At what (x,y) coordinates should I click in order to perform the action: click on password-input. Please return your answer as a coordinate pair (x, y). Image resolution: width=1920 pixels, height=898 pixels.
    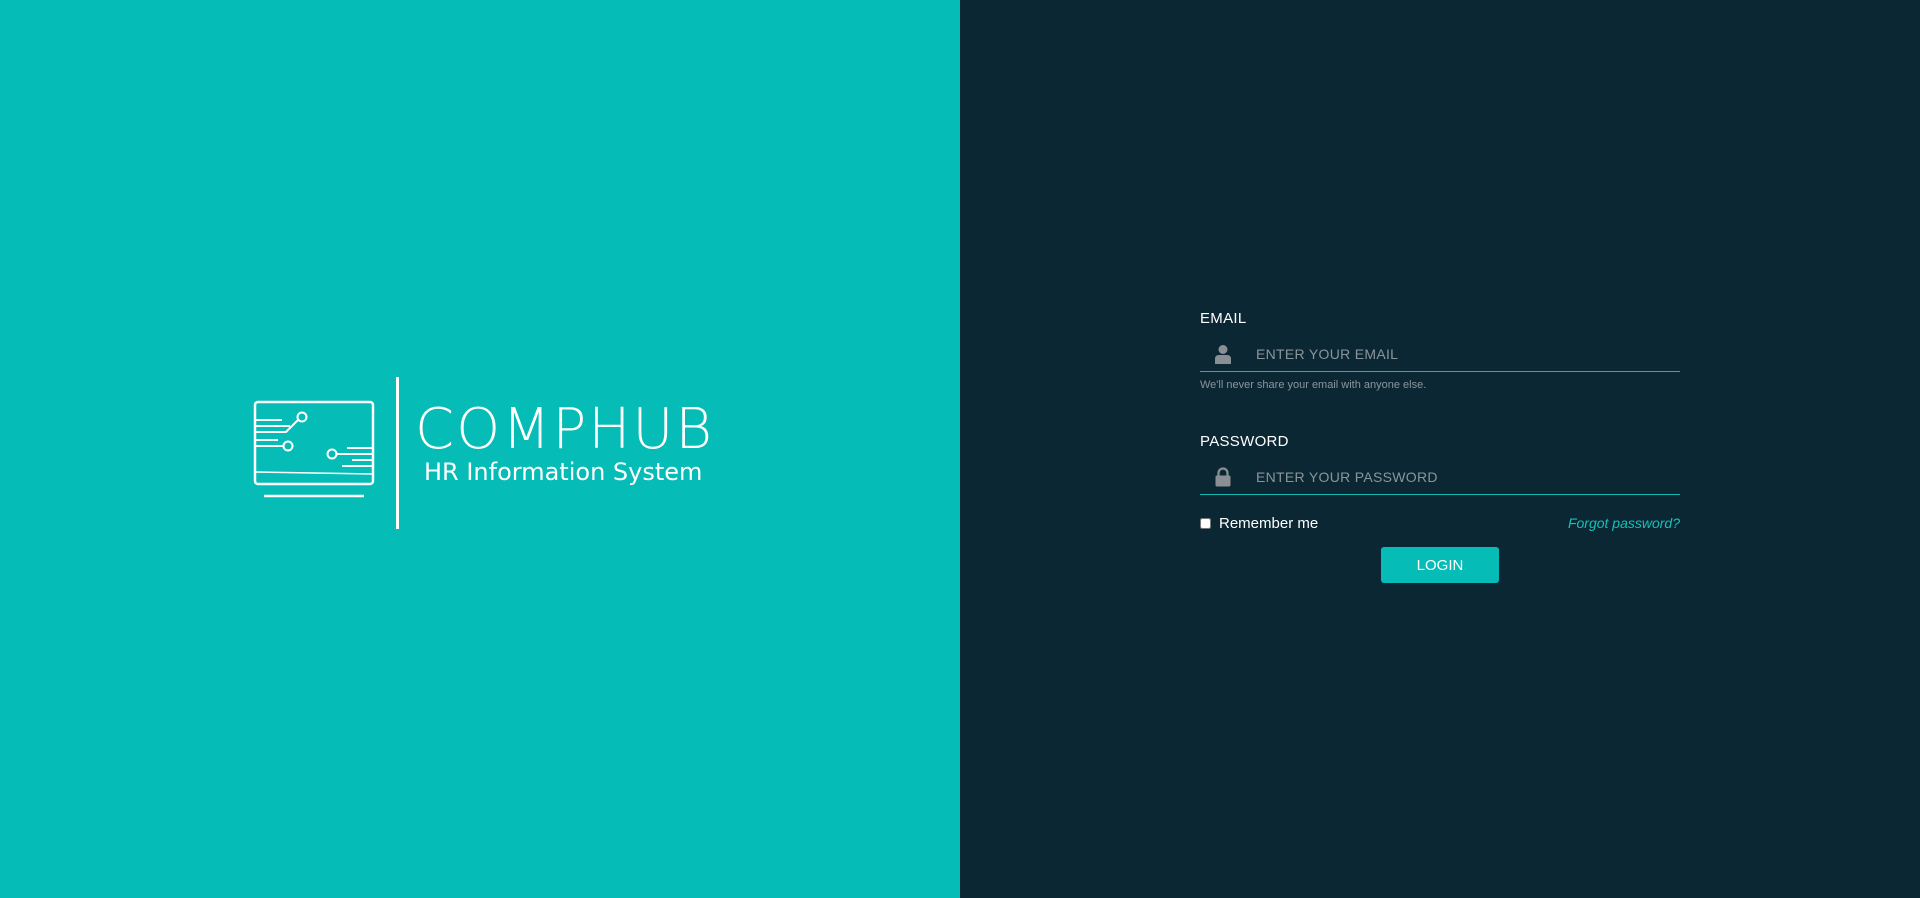
    Looking at the image, I should click on (1463, 477).